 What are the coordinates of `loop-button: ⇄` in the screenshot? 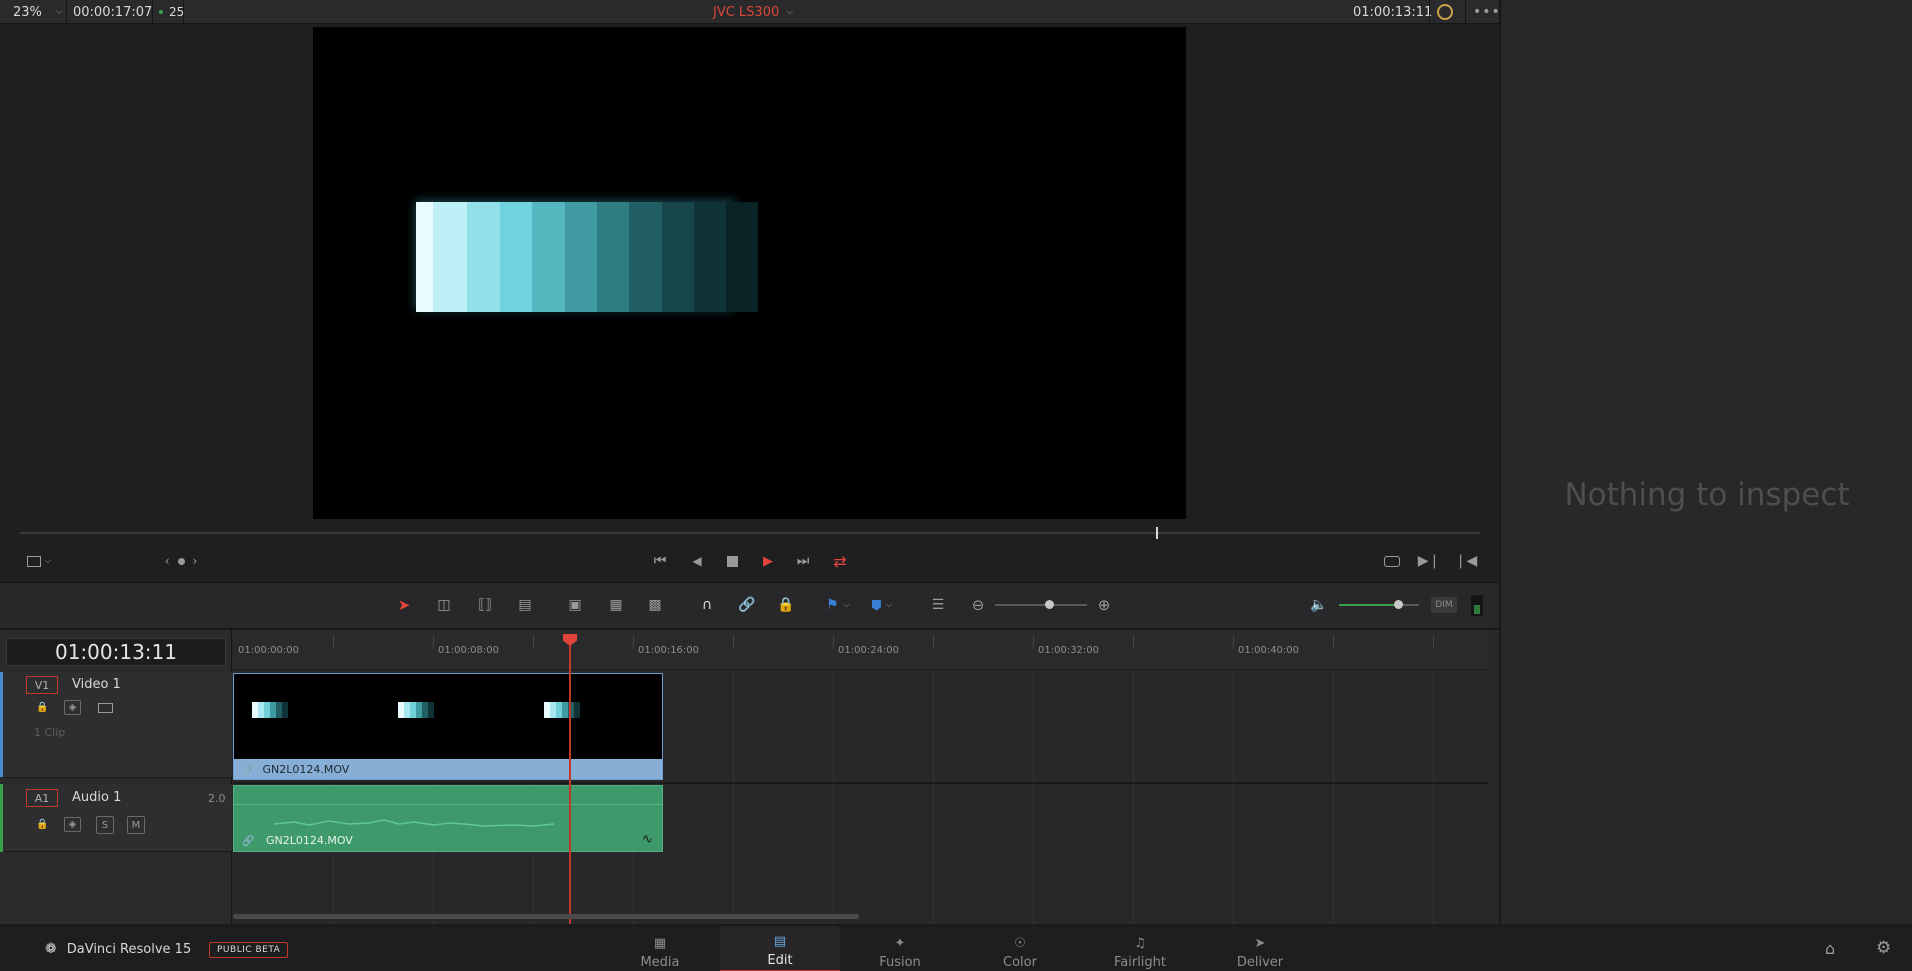 It's located at (840, 561).